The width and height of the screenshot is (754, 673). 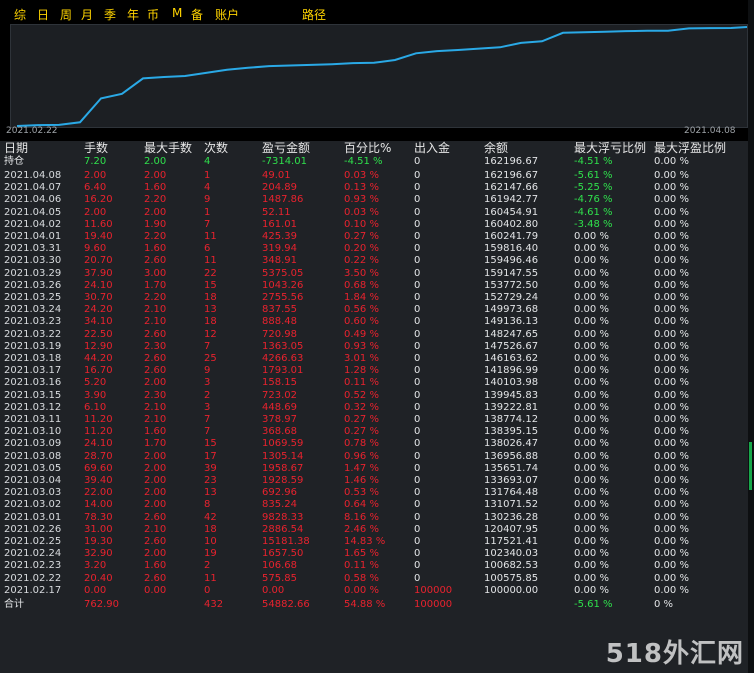 I want to click on cell-4: 575.85, so click(x=279, y=578).